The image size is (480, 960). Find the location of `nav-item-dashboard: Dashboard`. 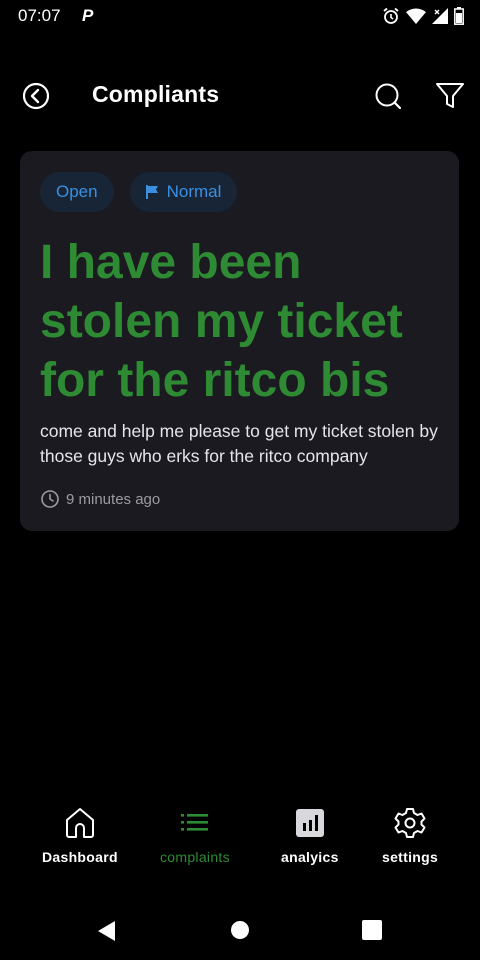

nav-item-dashboard: Dashboard is located at coordinates (80, 835).